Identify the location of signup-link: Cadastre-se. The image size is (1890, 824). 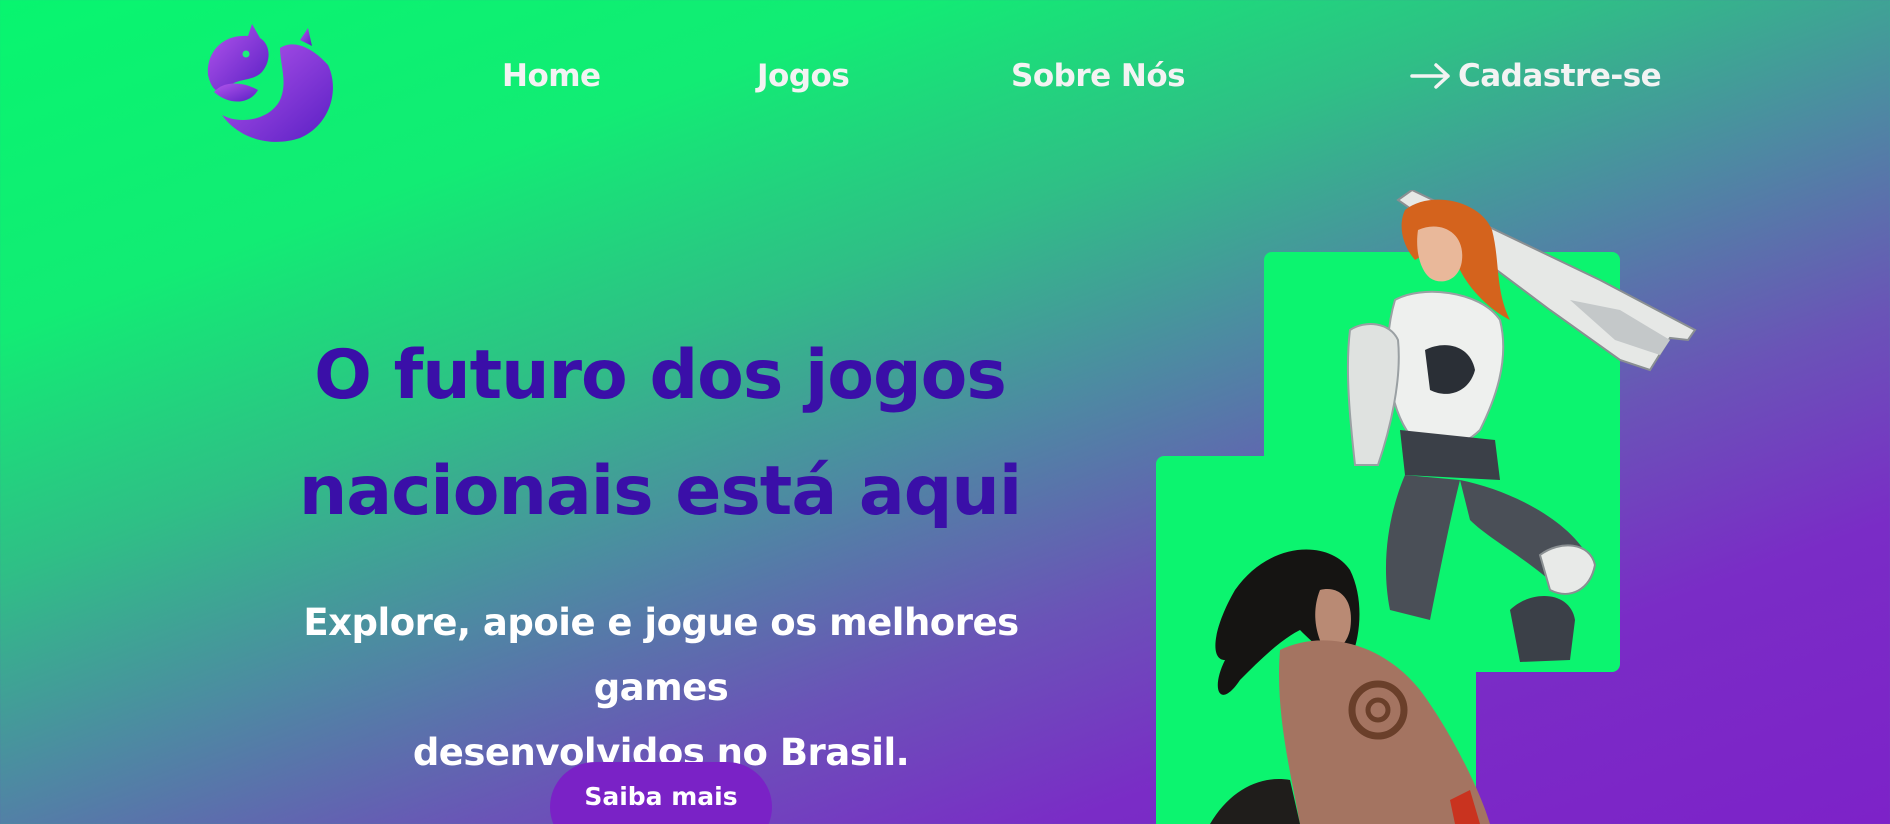
(1536, 76).